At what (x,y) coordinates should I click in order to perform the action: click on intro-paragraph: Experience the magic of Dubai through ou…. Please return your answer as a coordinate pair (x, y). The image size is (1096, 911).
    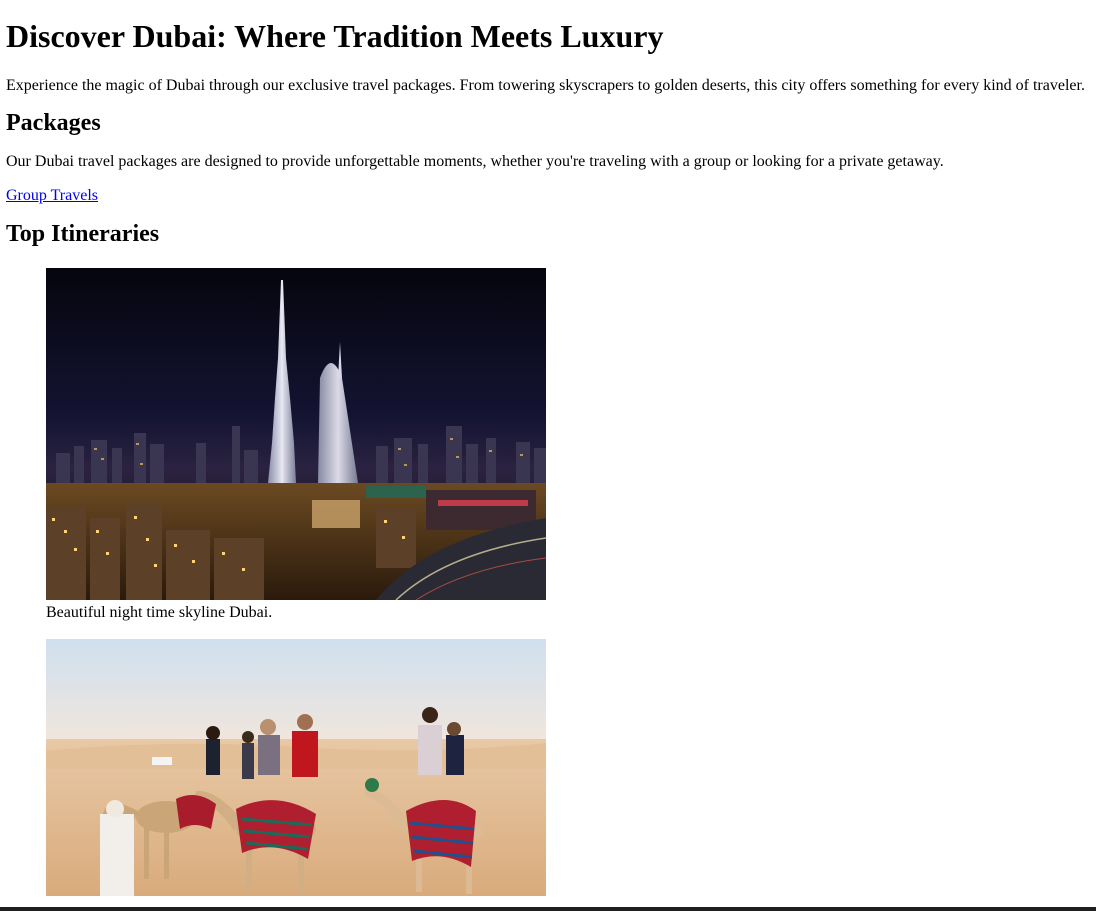
    Looking at the image, I should click on (545, 85).